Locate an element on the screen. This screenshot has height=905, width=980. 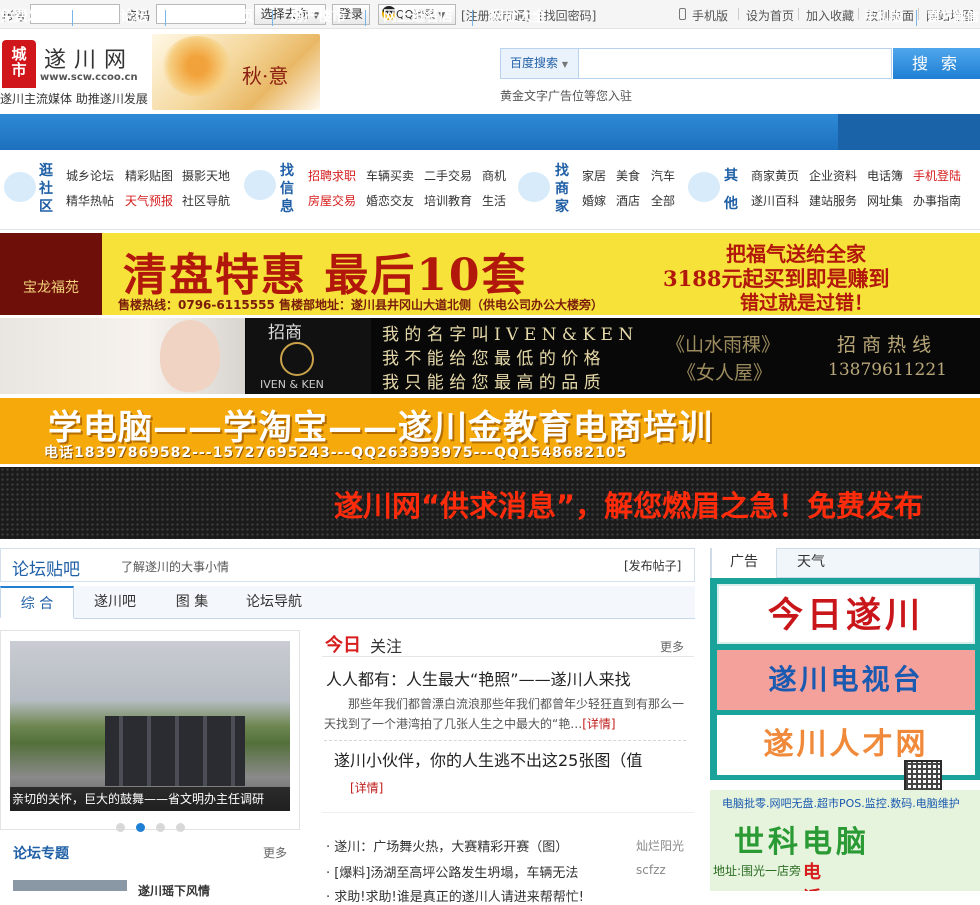
cat-link: 全部 is located at coordinates (663, 200).